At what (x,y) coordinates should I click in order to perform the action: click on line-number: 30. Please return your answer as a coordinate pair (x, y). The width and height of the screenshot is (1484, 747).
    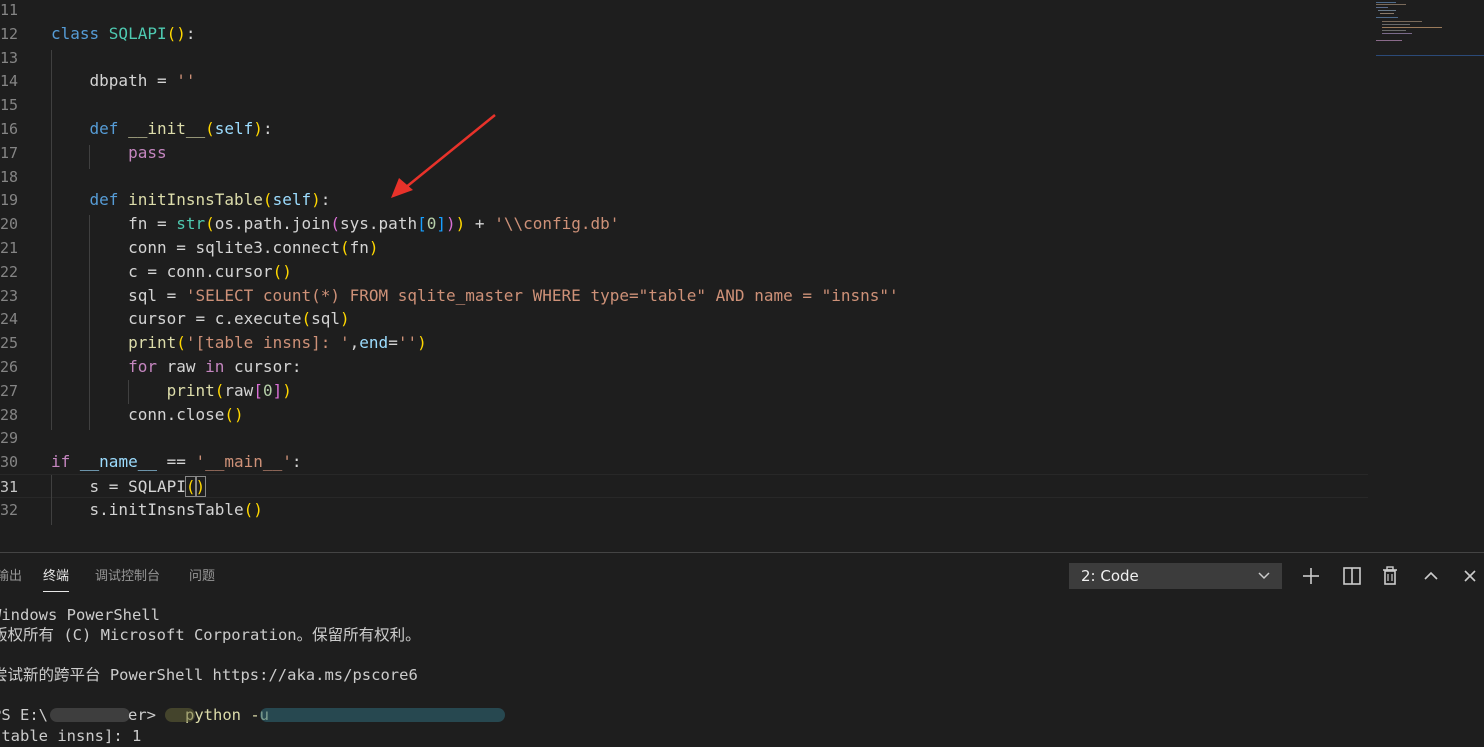
    Looking at the image, I should click on (9, 462).